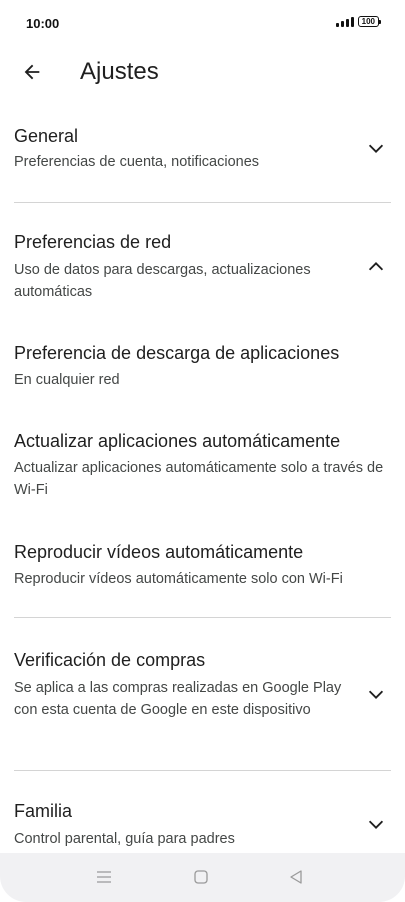  I want to click on nav-menu-button, so click(104, 877).